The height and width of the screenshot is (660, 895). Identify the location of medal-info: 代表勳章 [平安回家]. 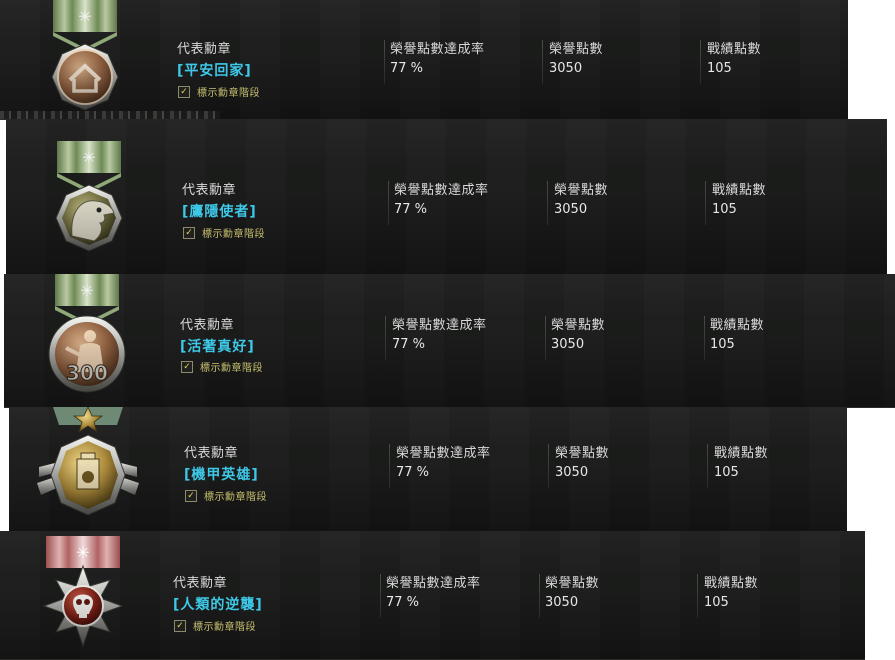
(214, 59).